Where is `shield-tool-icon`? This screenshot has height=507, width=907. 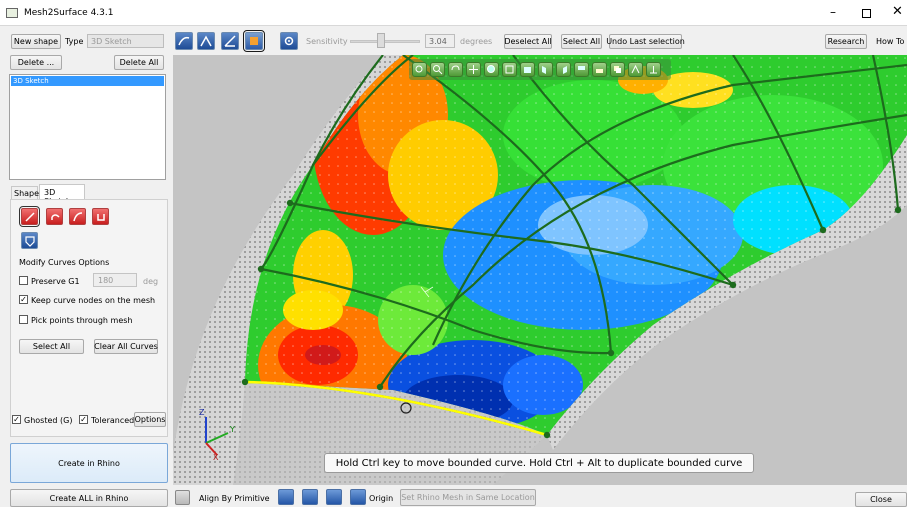
shield-tool-icon is located at coordinates (29, 240).